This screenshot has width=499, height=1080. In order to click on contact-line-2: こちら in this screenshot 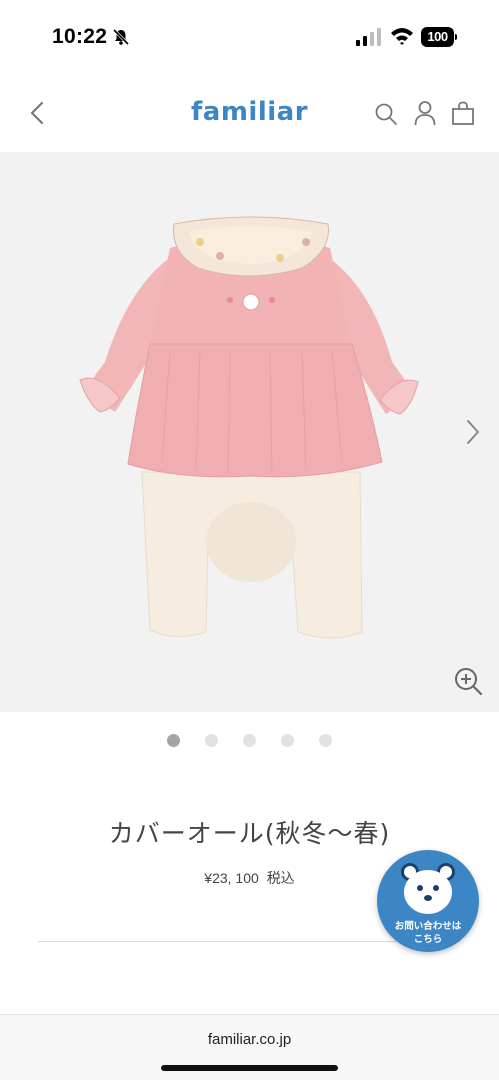, I will do `click(428, 939)`.